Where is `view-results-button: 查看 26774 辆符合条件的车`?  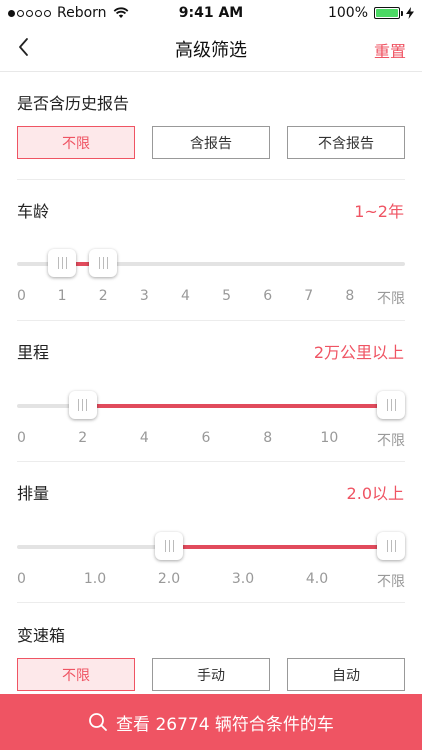
view-results-button: 查看 26774 辆符合条件的车 is located at coordinates (211, 722).